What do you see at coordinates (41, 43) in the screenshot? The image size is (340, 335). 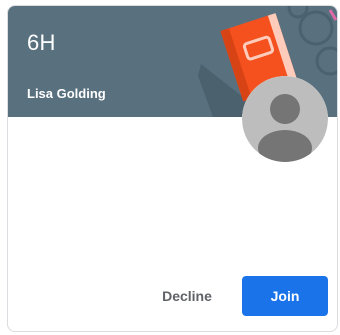 I see `class-name: 6H` at bounding box center [41, 43].